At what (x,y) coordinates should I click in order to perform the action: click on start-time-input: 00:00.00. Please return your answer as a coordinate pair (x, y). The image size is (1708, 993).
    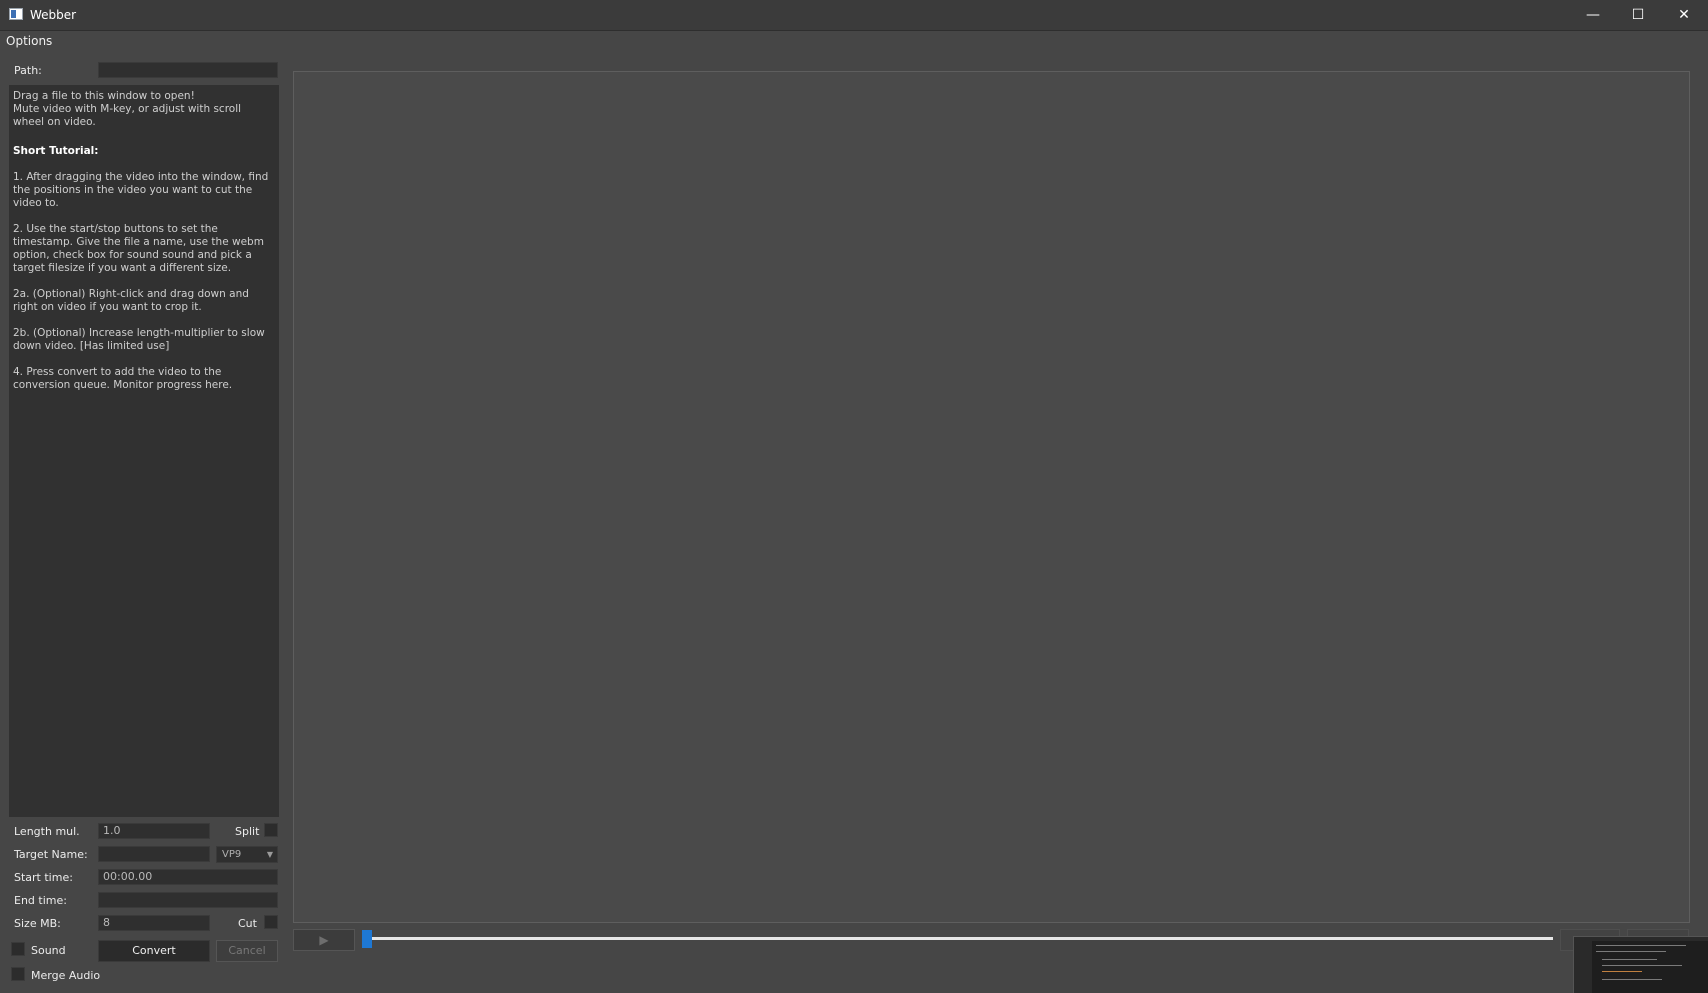
    Looking at the image, I should click on (188, 877).